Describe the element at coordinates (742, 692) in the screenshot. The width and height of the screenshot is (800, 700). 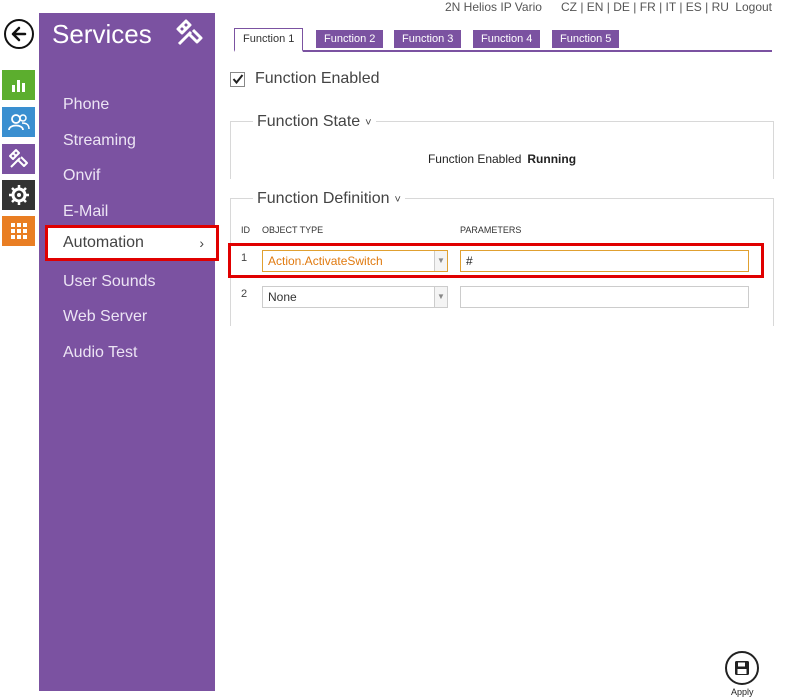
I see `apply-label: Apply` at that location.